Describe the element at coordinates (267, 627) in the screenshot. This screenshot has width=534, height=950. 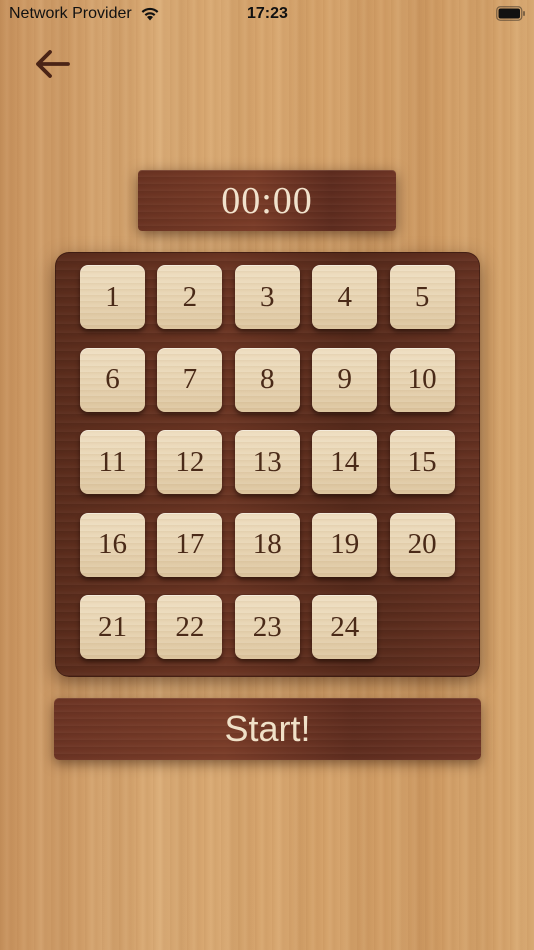
I see `puzzle-tile-23: 23` at that location.